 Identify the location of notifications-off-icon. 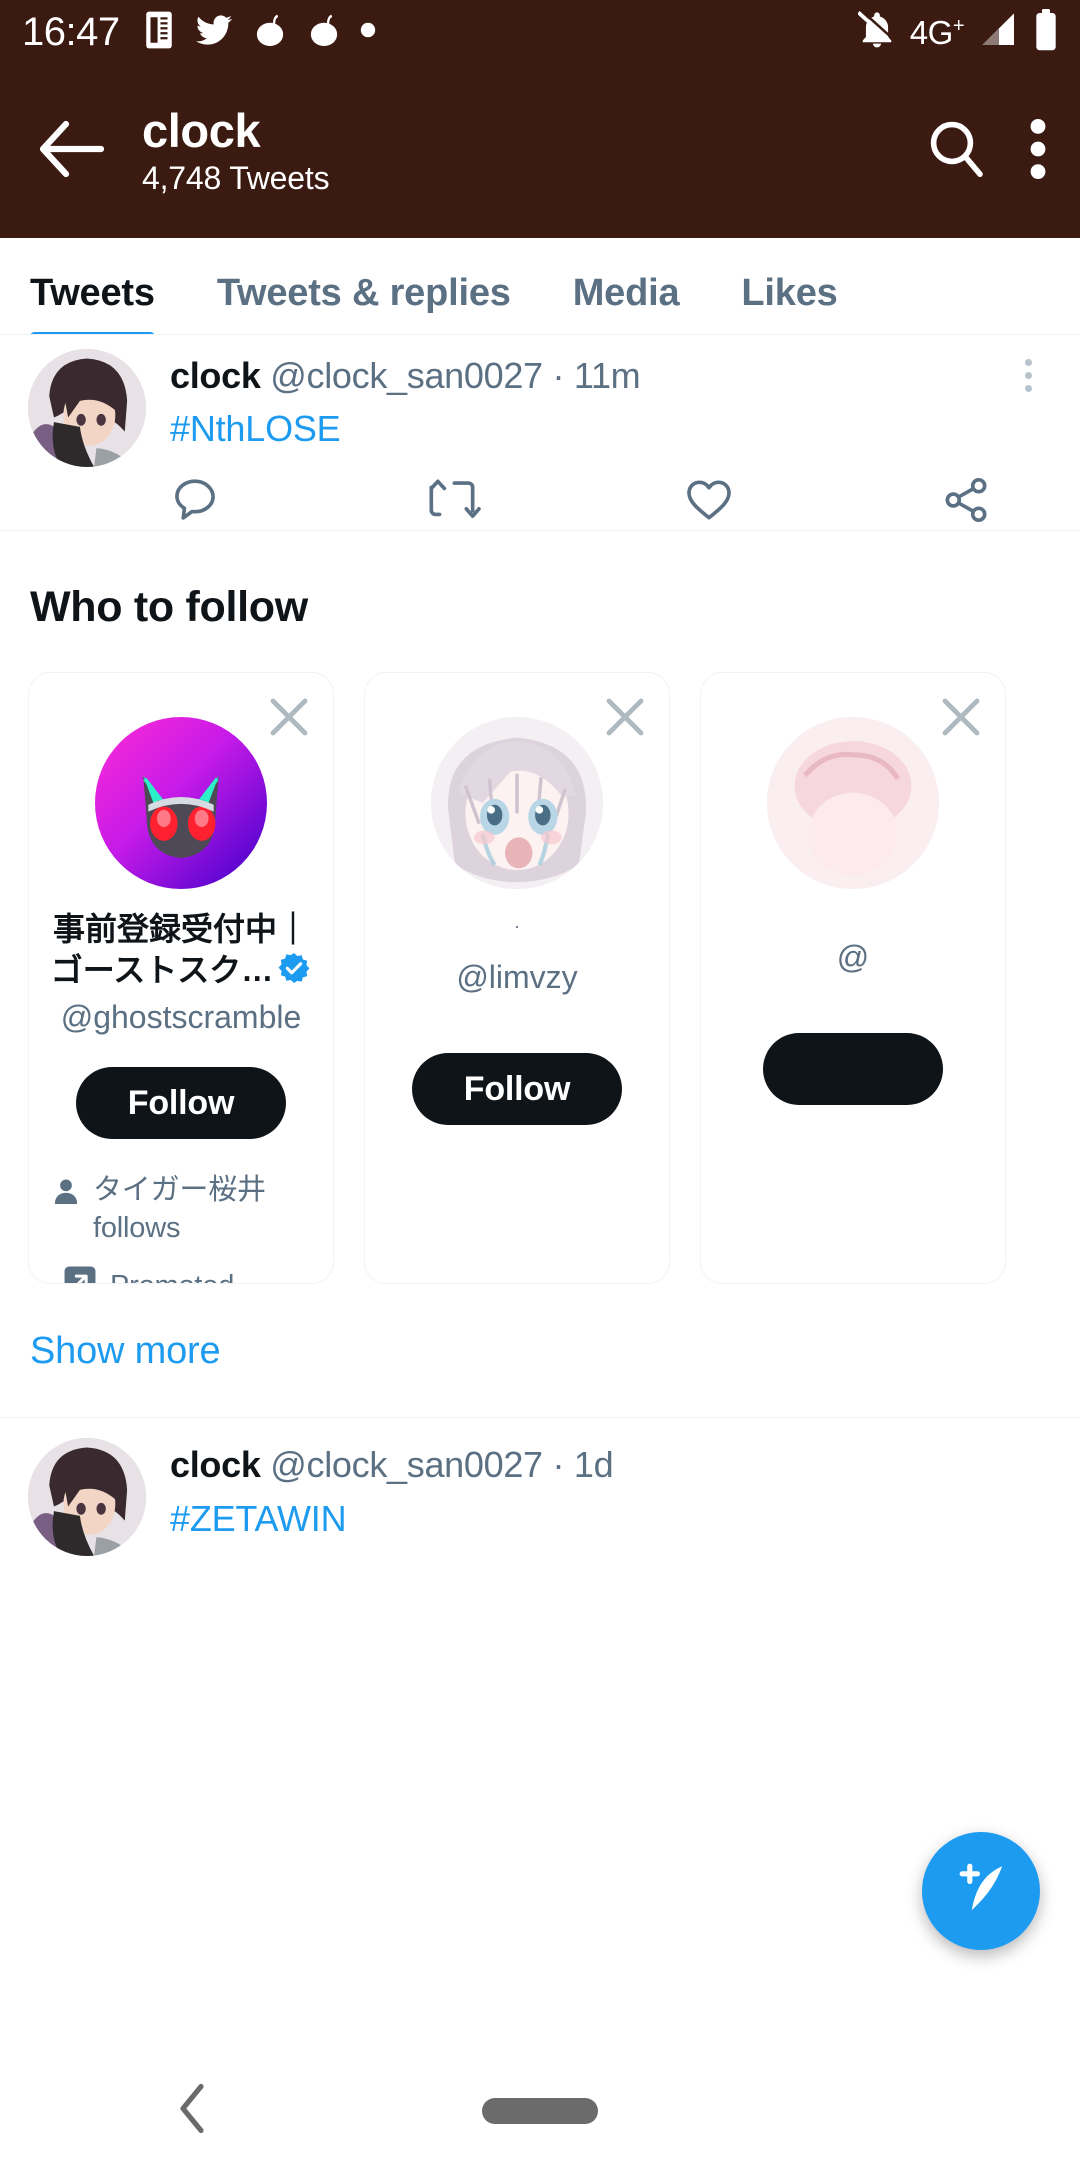
(876, 32).